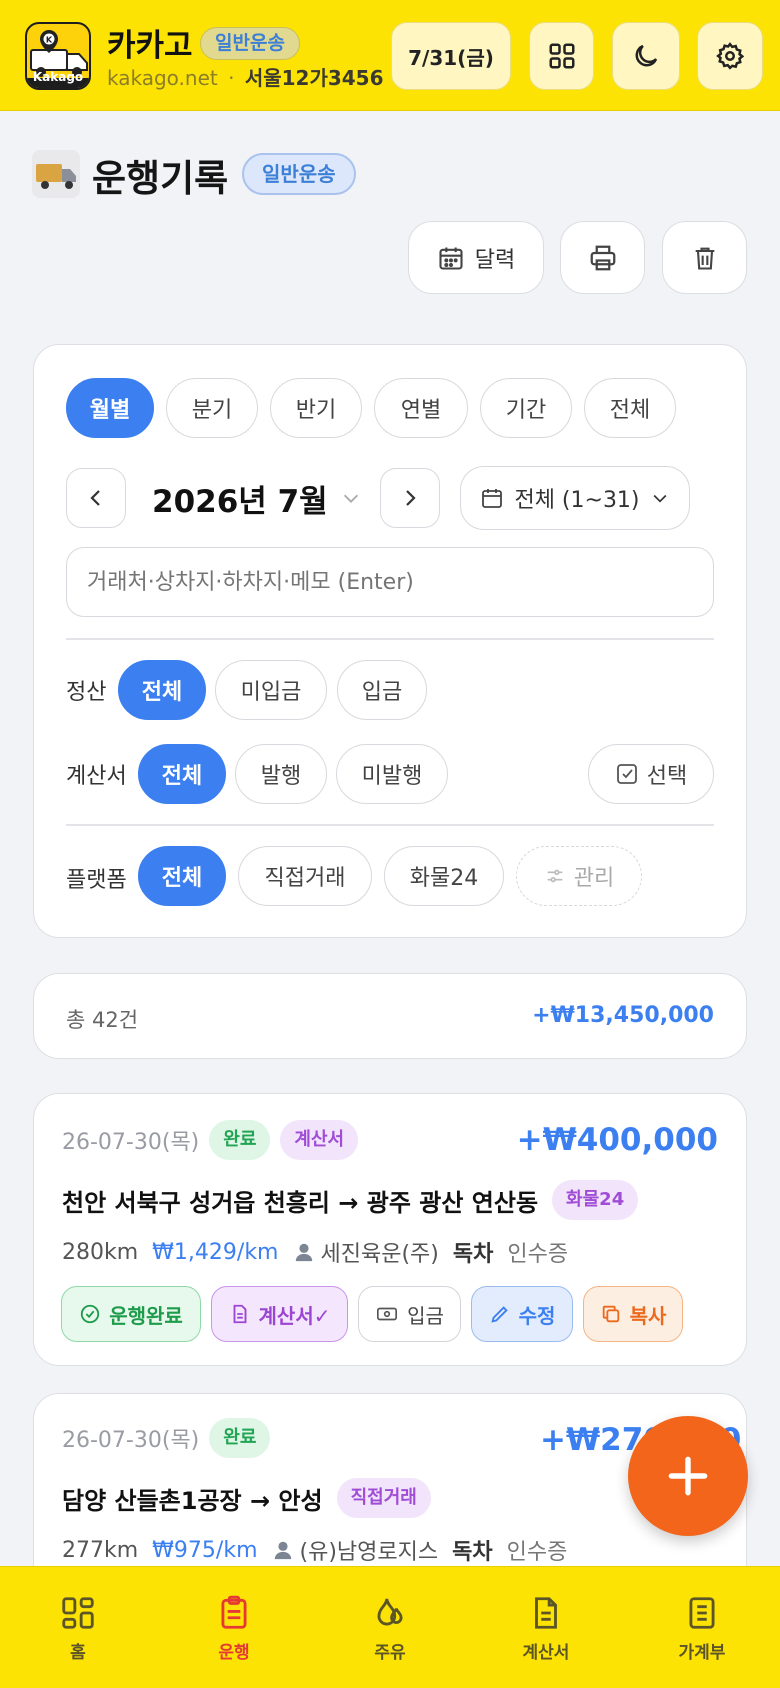 This screenshot has height=1688, width=780. I want to click on tab-half: 반기, so click(316, 408).